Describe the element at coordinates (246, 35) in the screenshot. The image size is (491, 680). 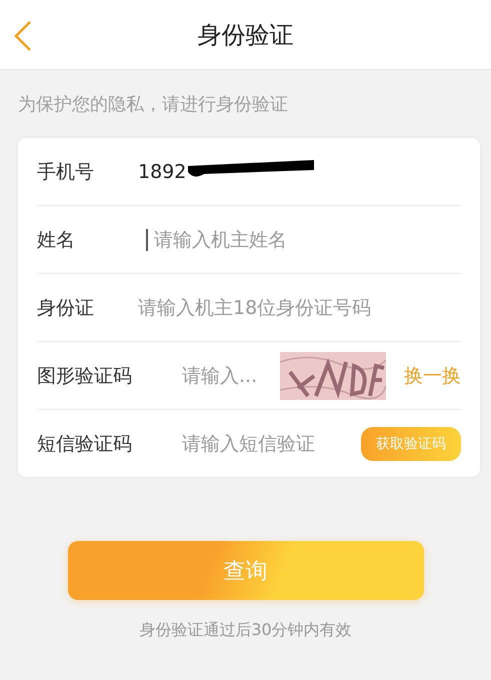
I see `page-title: 身份验证` at that location.